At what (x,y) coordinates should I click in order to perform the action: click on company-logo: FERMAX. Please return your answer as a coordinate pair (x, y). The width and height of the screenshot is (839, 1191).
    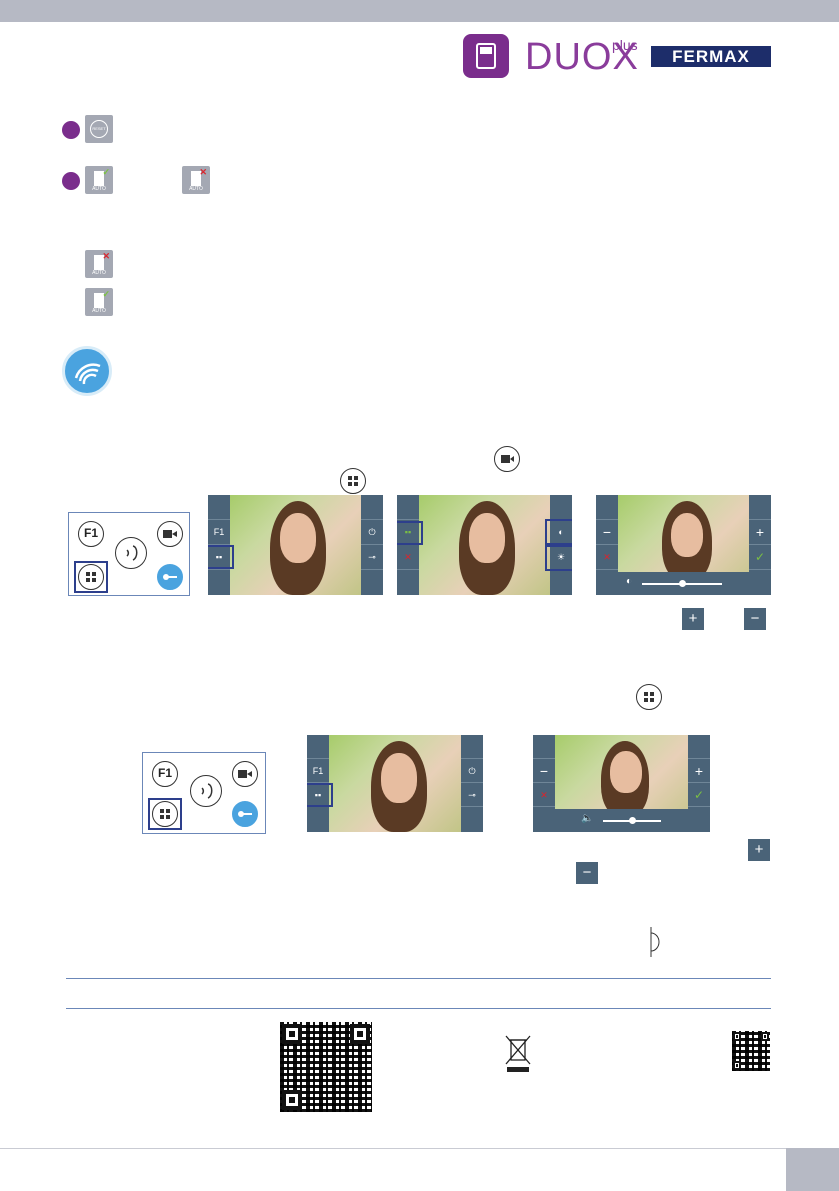
    Looking at the image, I should click on (711, 56).